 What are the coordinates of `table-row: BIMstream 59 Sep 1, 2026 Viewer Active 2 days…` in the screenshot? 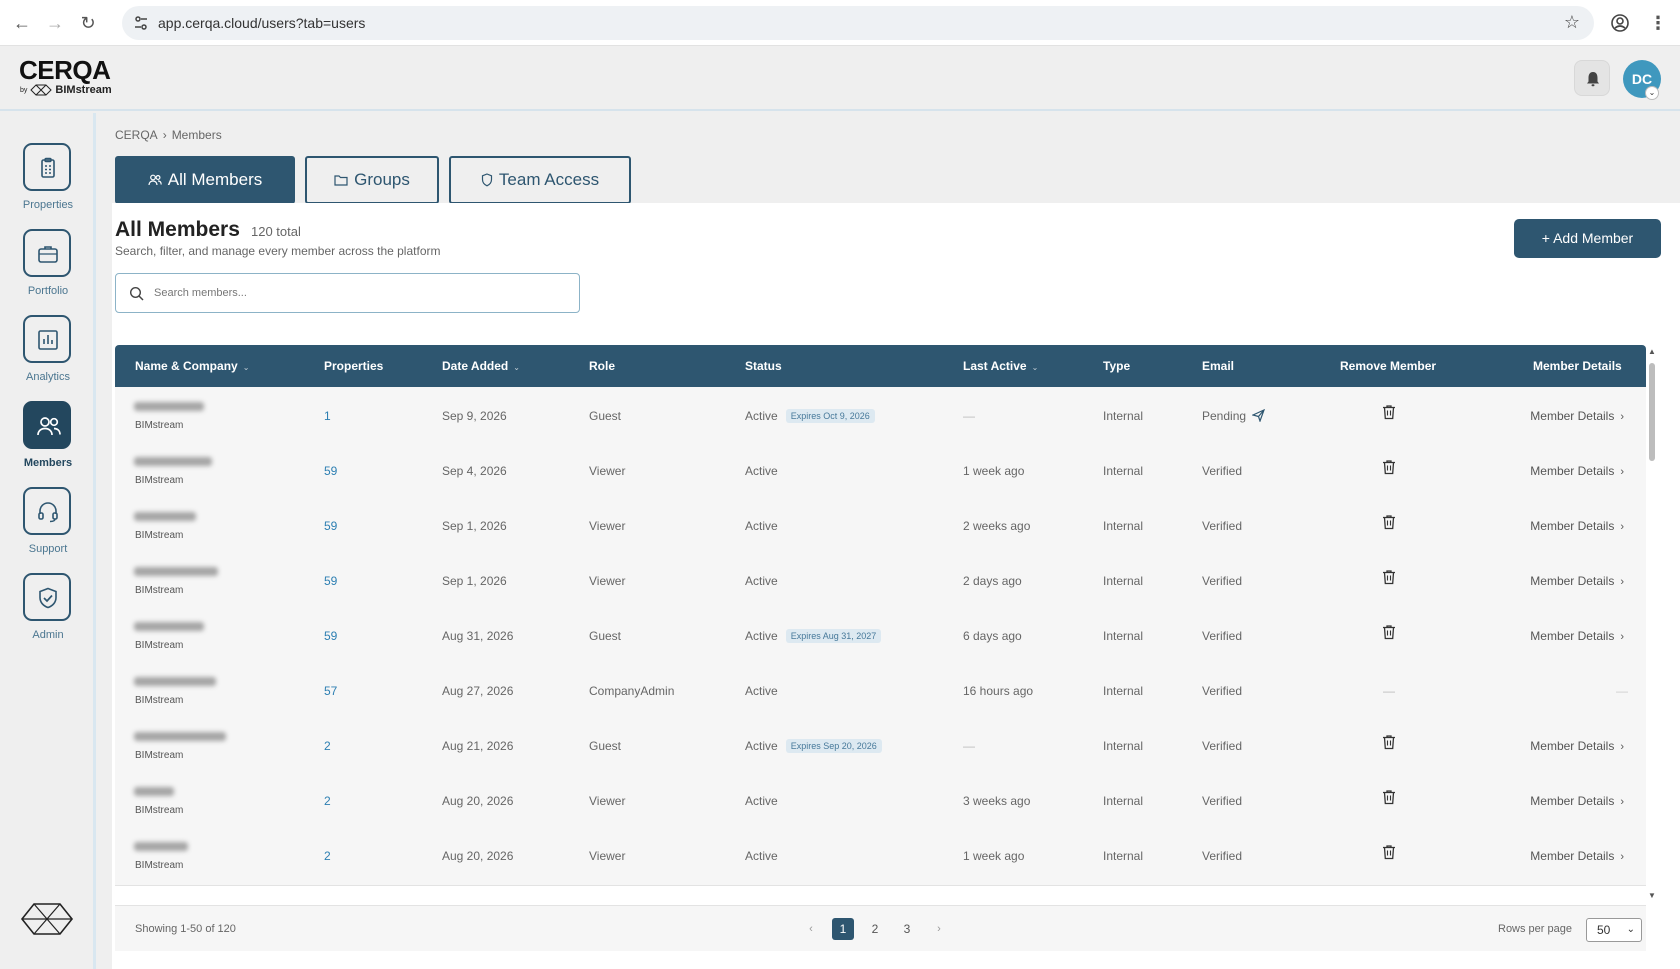 It's located at (880, 581).